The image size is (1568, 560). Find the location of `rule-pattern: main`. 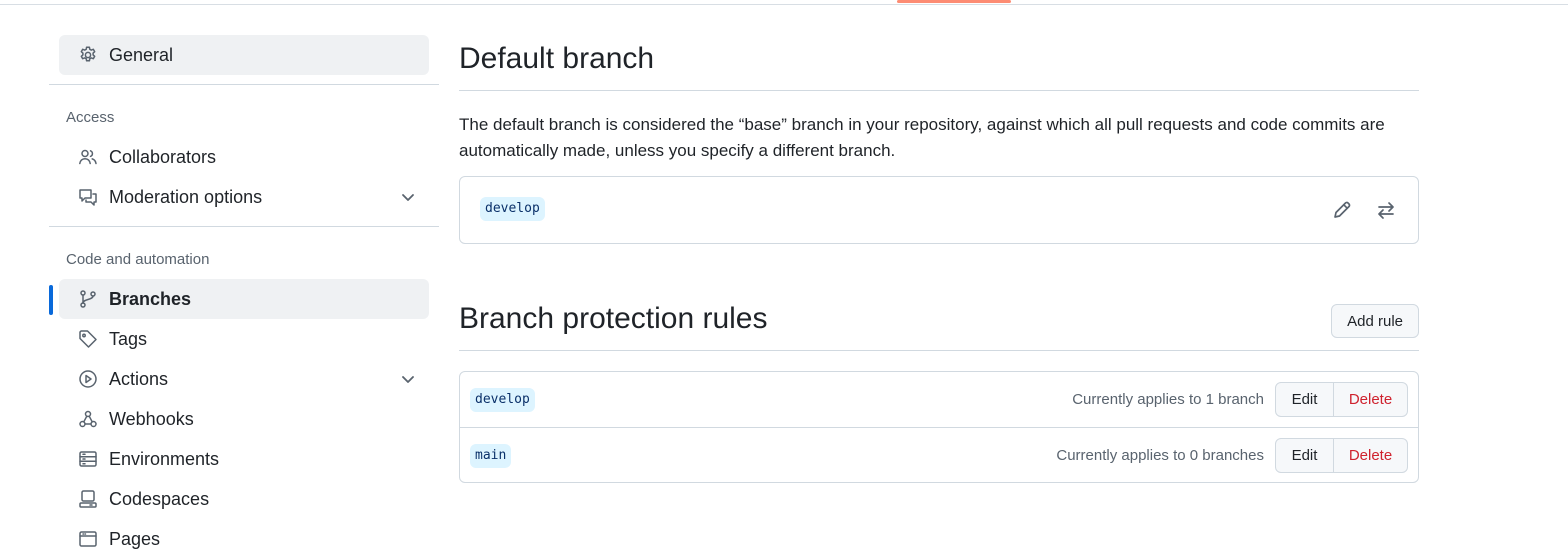

rule-pattern: main is located at coordinates (491, 456).